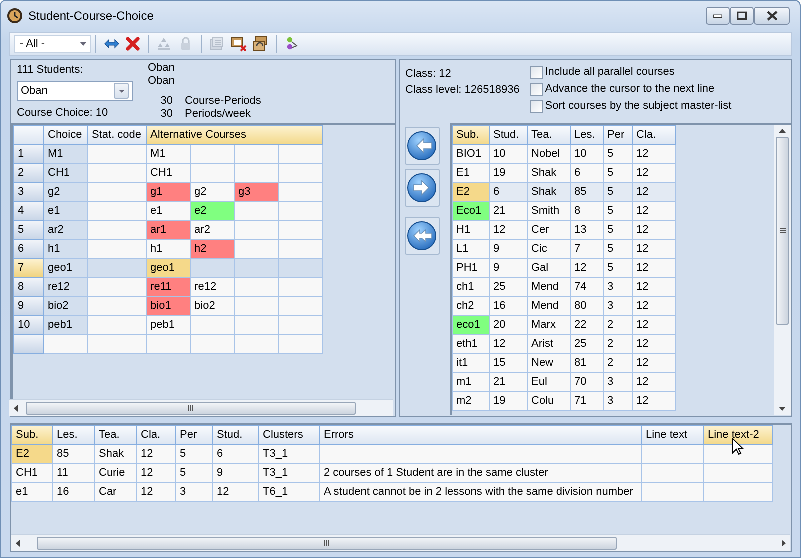 The image size is (801, 558). I want to click on scroll-down-icon, so click(782, 409).